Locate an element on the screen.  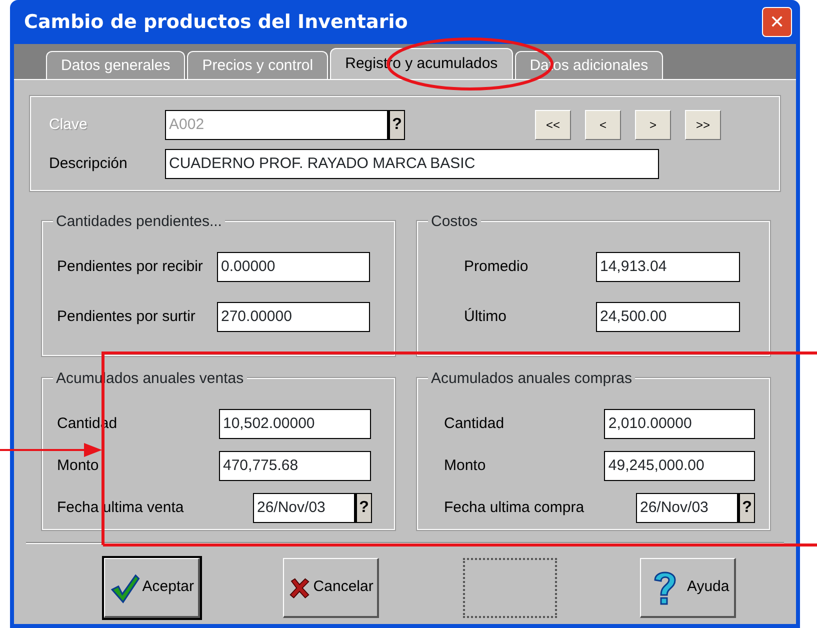
input-field: 270.00000 is located at coordinates (293, 317).